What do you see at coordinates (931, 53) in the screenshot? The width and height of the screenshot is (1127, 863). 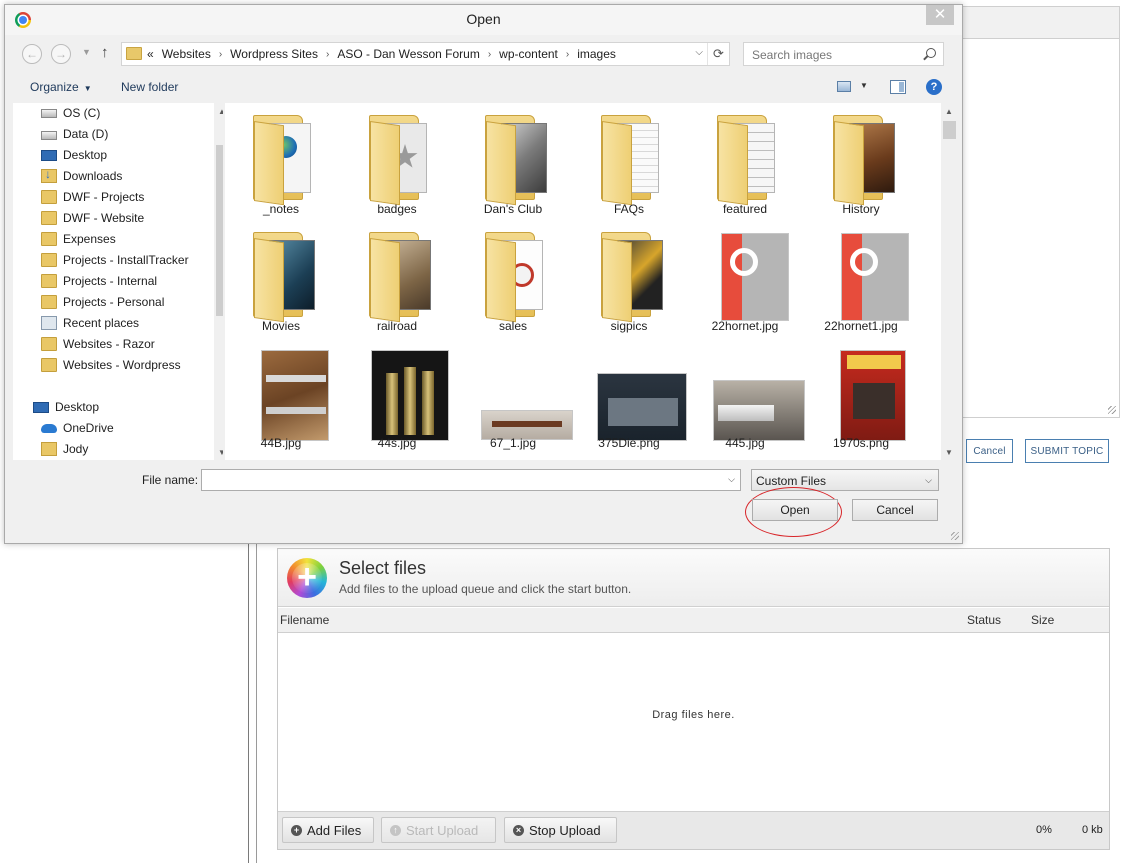 I see `search-icon` at bounding box center [931, 53].